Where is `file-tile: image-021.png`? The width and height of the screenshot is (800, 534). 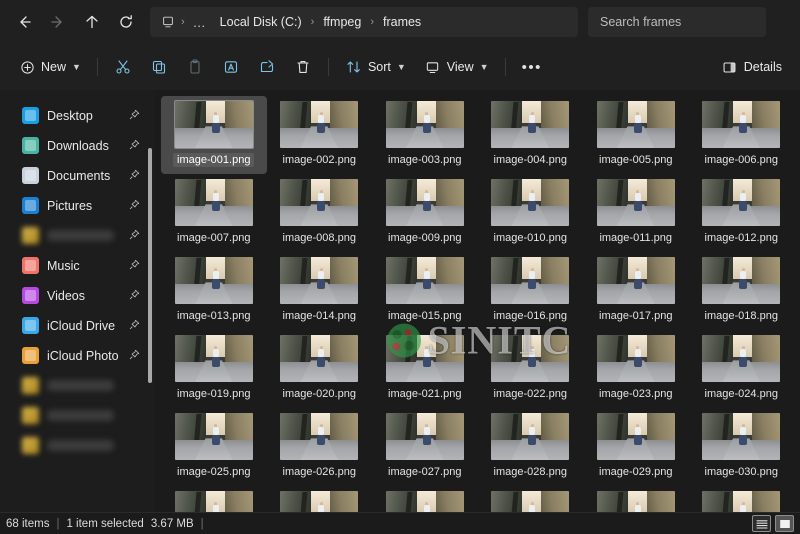 file-tile: image-021.png is located at coordinates (425, 369).